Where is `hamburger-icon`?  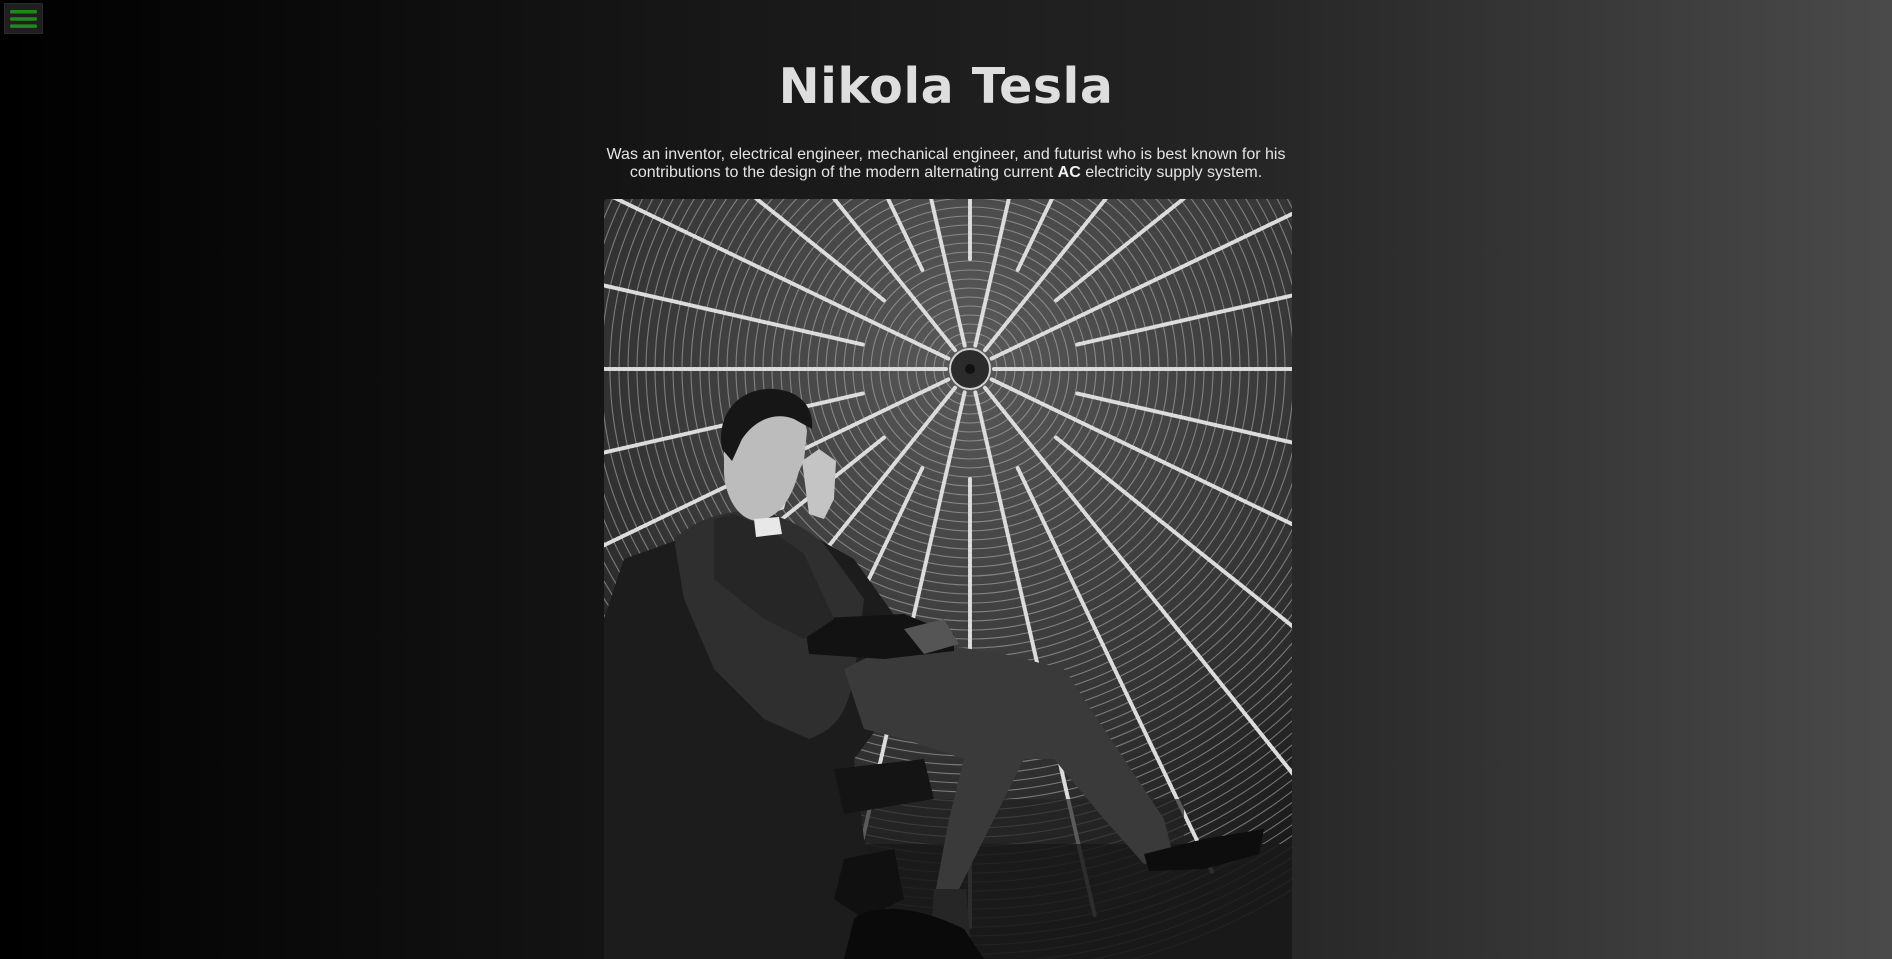
hamburger-icon is located at coordinates (23, 19).